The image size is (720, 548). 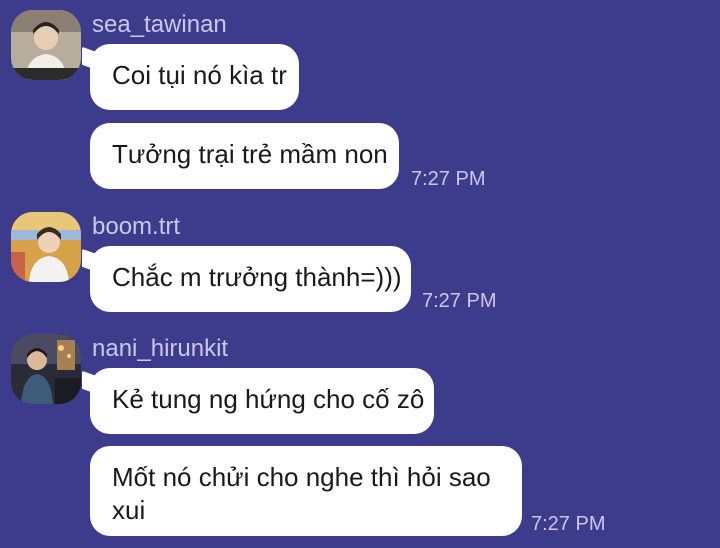 What do you see at coordinates (160, 349) in the screenshot?
I see `sender-name: nani_hirunkit` at bounding box center [160, 349].